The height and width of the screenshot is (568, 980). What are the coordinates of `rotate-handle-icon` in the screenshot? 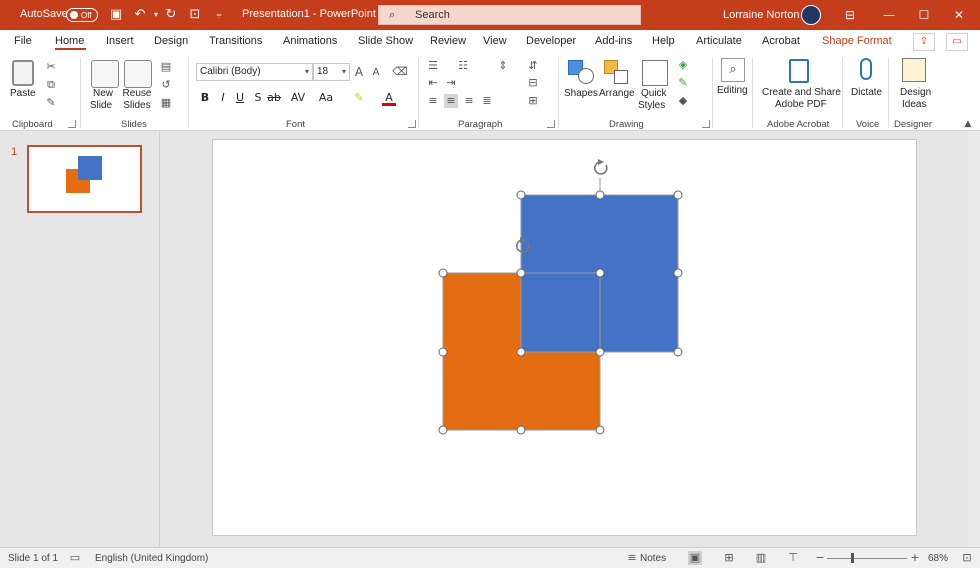 It's located at (600, 168).